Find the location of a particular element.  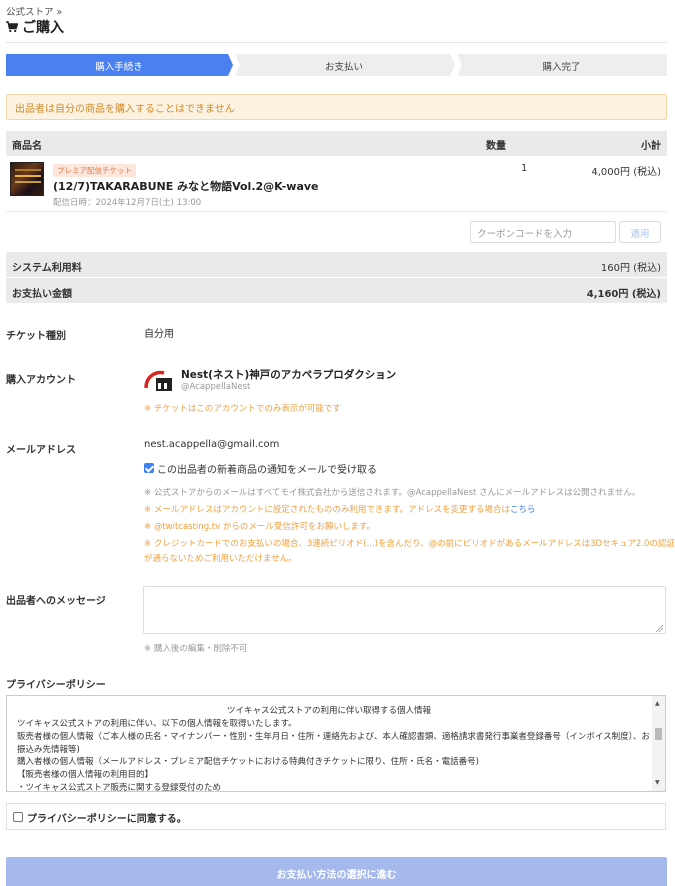

step-purchase: 購入手続き is located at coordinates (119, 67).